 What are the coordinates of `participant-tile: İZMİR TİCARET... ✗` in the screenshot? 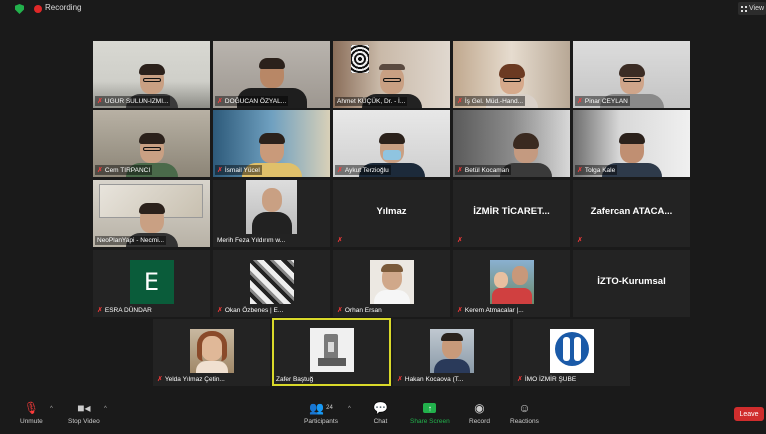 It's located at (511, 213).